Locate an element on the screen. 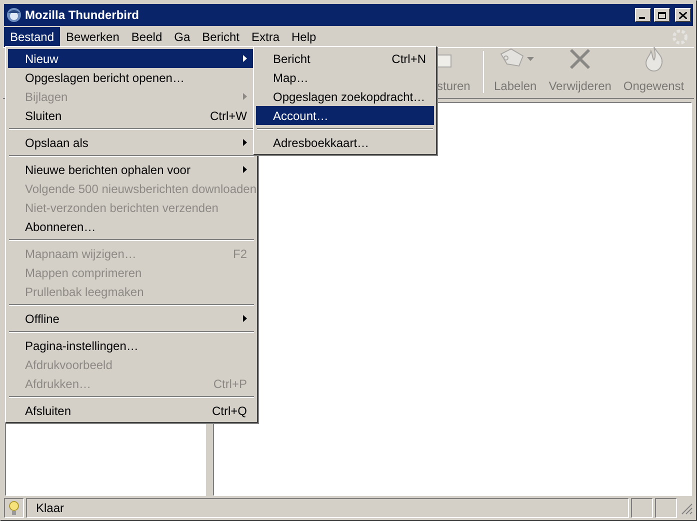  menu-item: Afsluiten Ctrl+Q is located at coordinates (131, 410).